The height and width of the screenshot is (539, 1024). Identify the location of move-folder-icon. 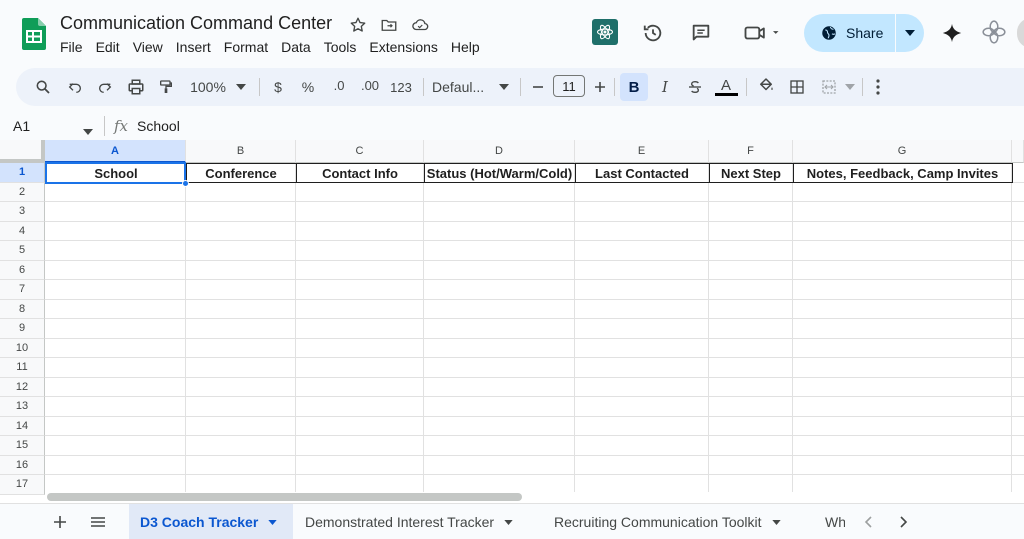
(389, 25).